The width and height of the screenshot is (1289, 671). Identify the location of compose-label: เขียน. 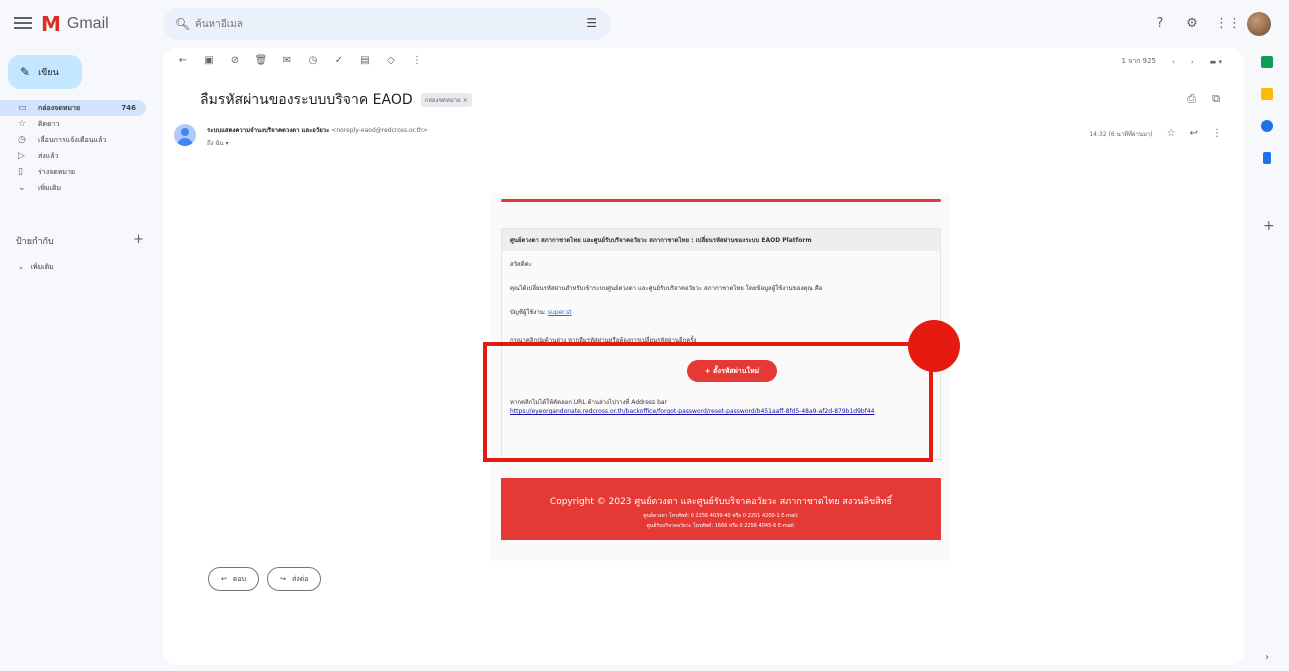
(48, 73).